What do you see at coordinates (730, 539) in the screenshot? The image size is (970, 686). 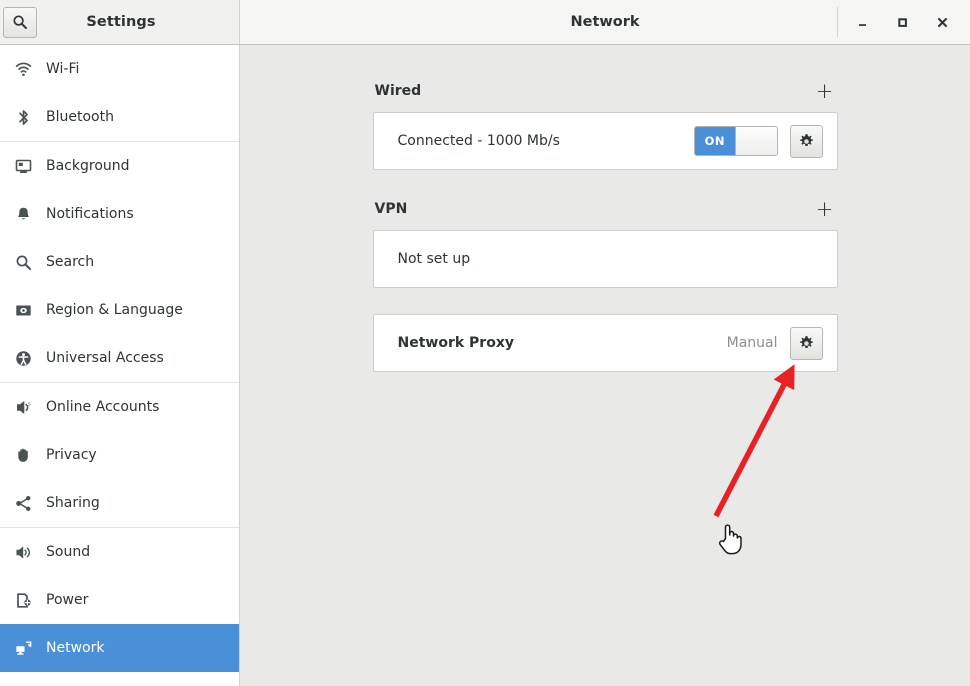 I see `pointing-hand-cursor` at bounding box center [730, 539].